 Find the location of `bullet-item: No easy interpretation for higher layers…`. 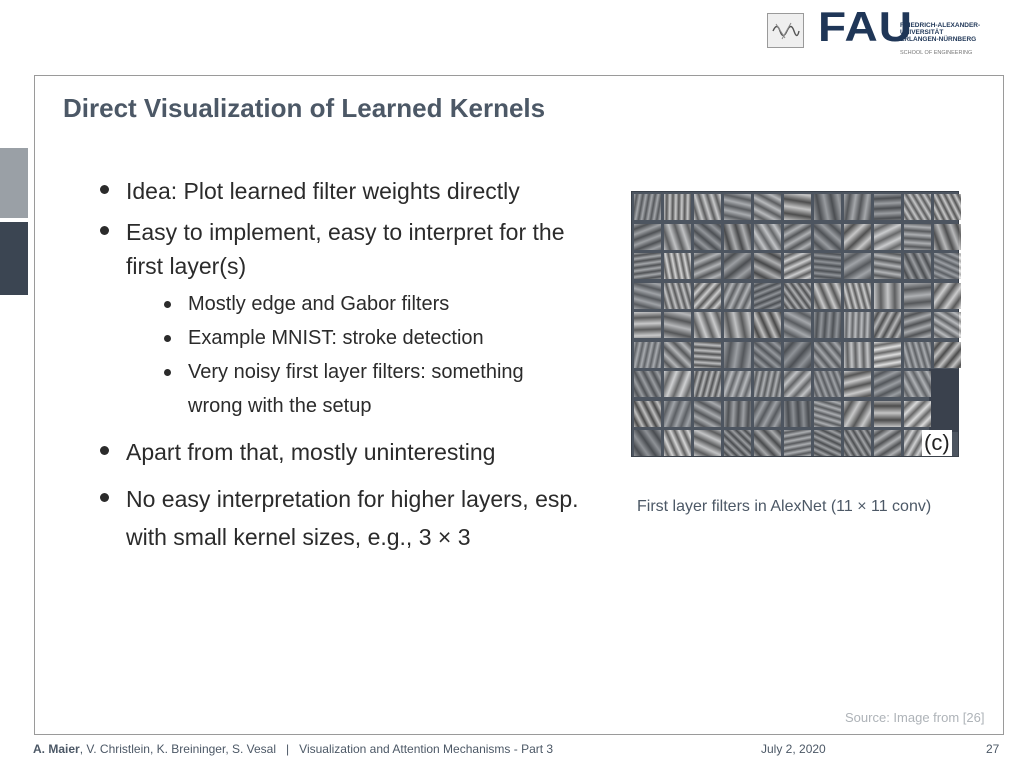

bullet-item: No easy interpretation for higher layers… is located at coordinates (339, 499).